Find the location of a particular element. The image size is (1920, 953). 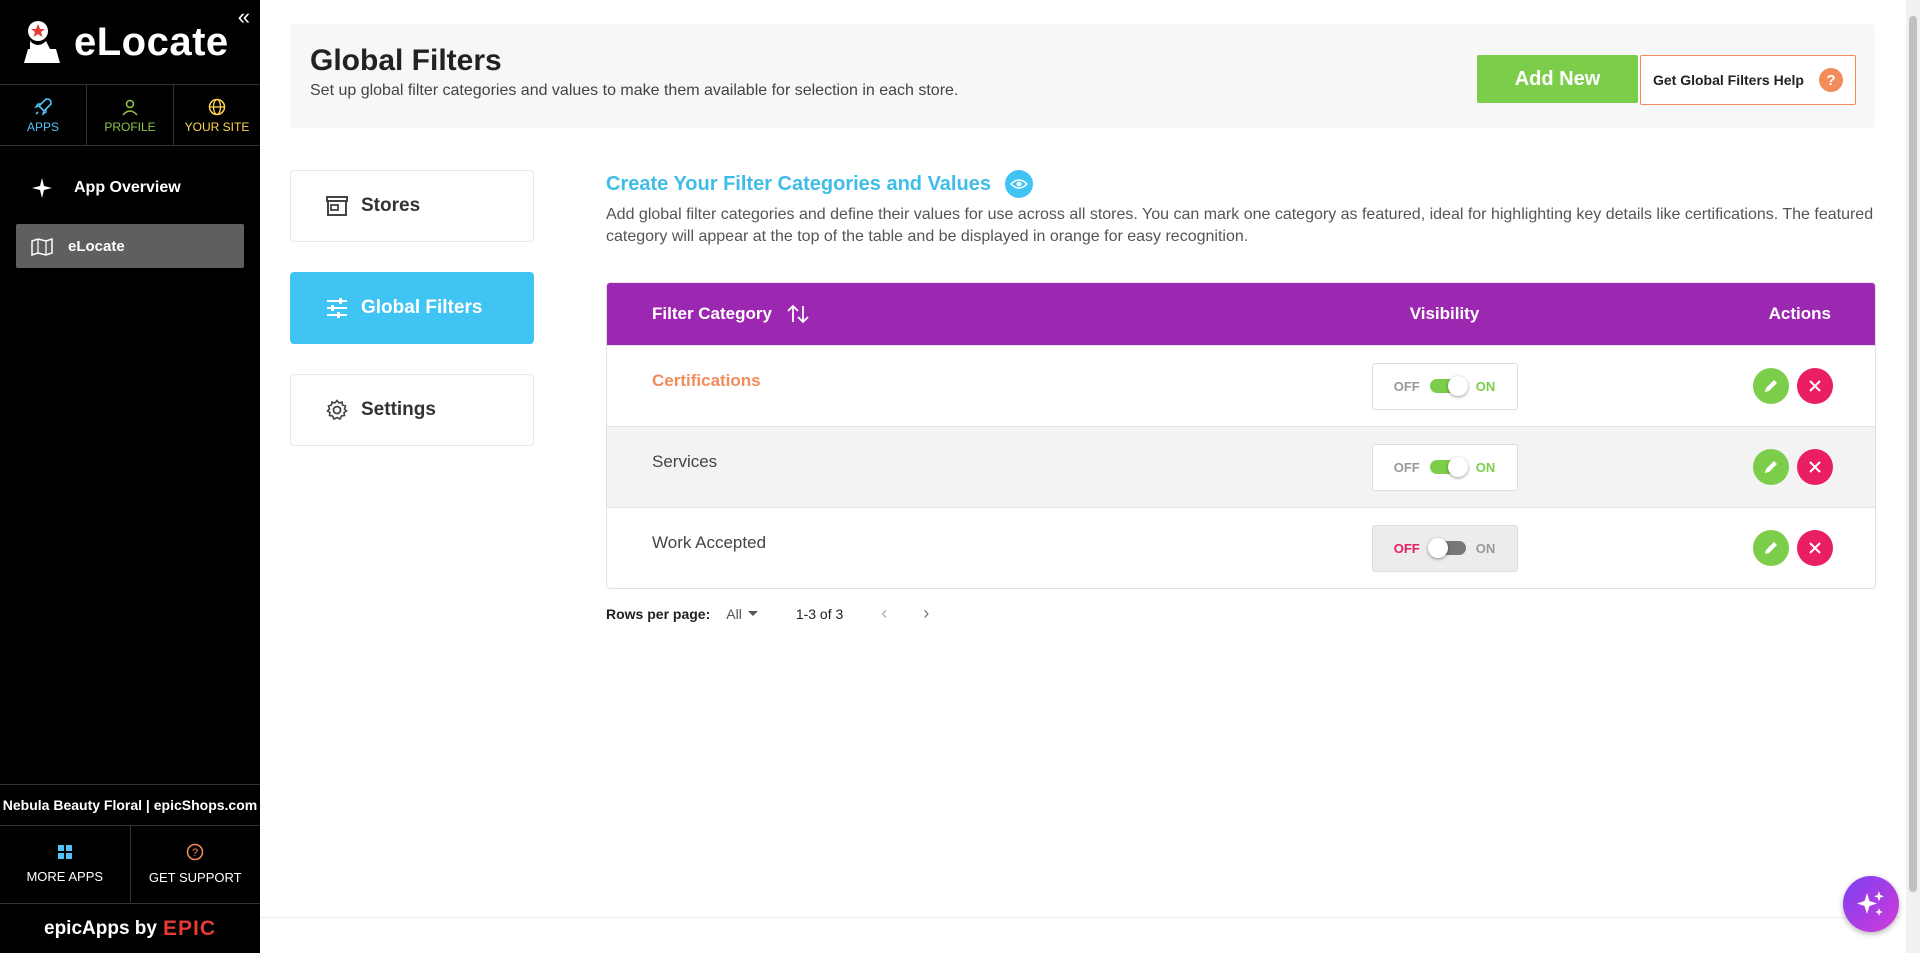

nav-your-site: YOUR SITE is located at coordinates (217, 115).